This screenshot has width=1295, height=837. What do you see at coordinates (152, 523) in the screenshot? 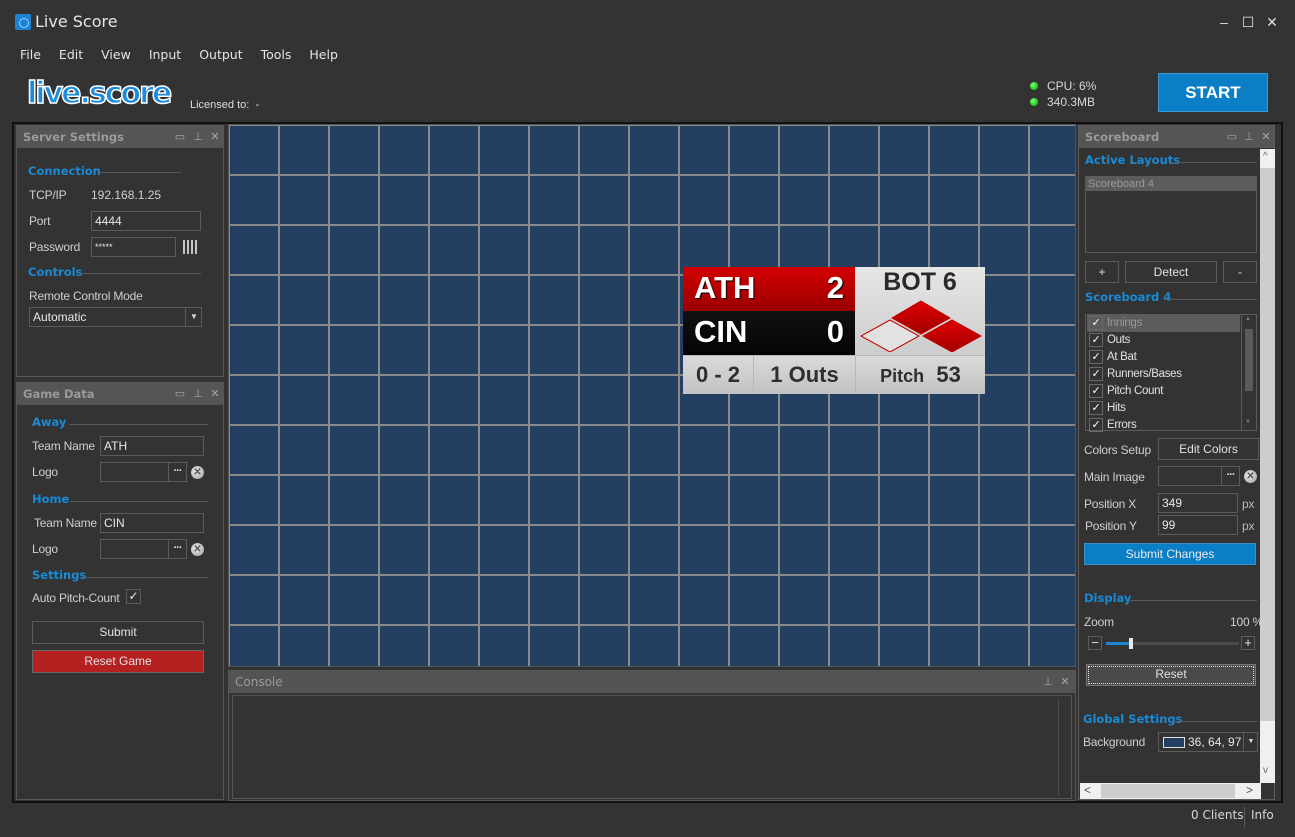
I see `home-team-input` at bounding box center [152, 523].